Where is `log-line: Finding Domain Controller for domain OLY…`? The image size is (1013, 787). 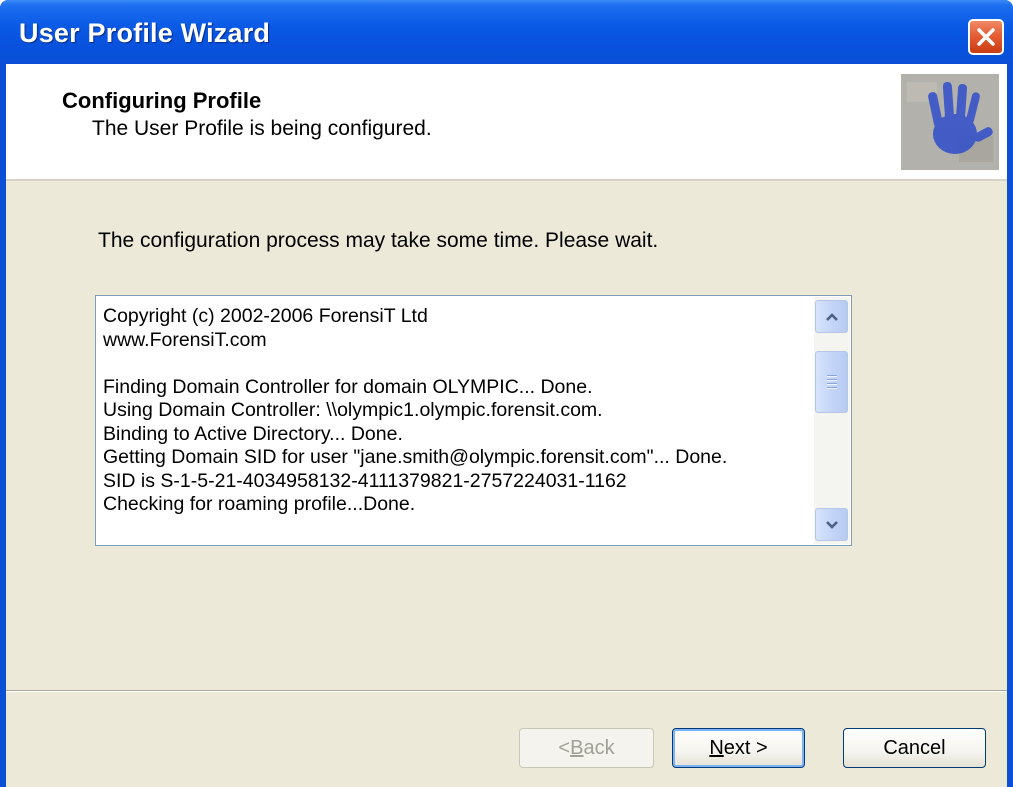
log-line: Finding Domain Controller for domain OLY… is located at coordinates (348, 386).